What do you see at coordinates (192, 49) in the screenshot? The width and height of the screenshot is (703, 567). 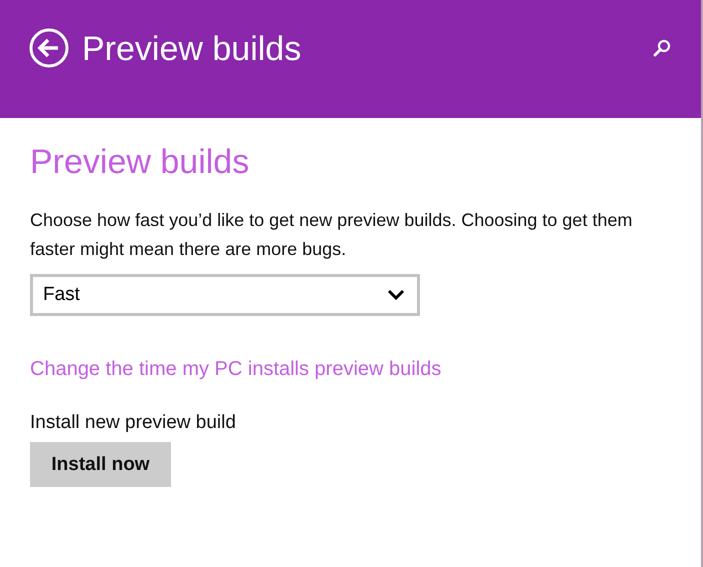 I see `page-title: Preview builds` at bounding box center [192, 49].